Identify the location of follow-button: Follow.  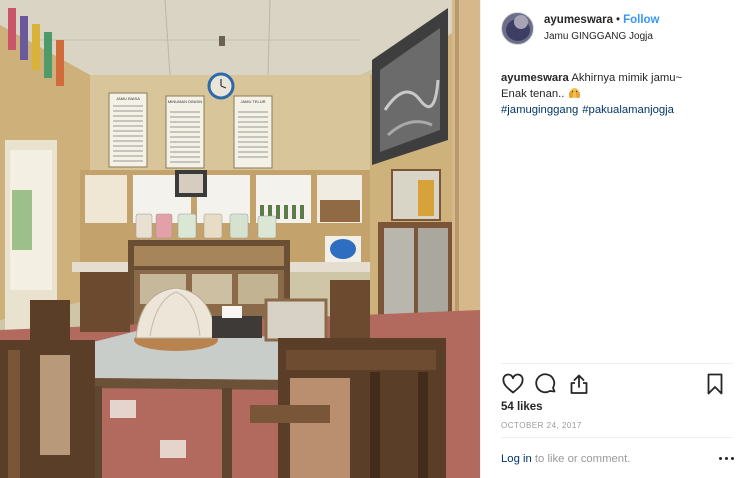
(641, 20).